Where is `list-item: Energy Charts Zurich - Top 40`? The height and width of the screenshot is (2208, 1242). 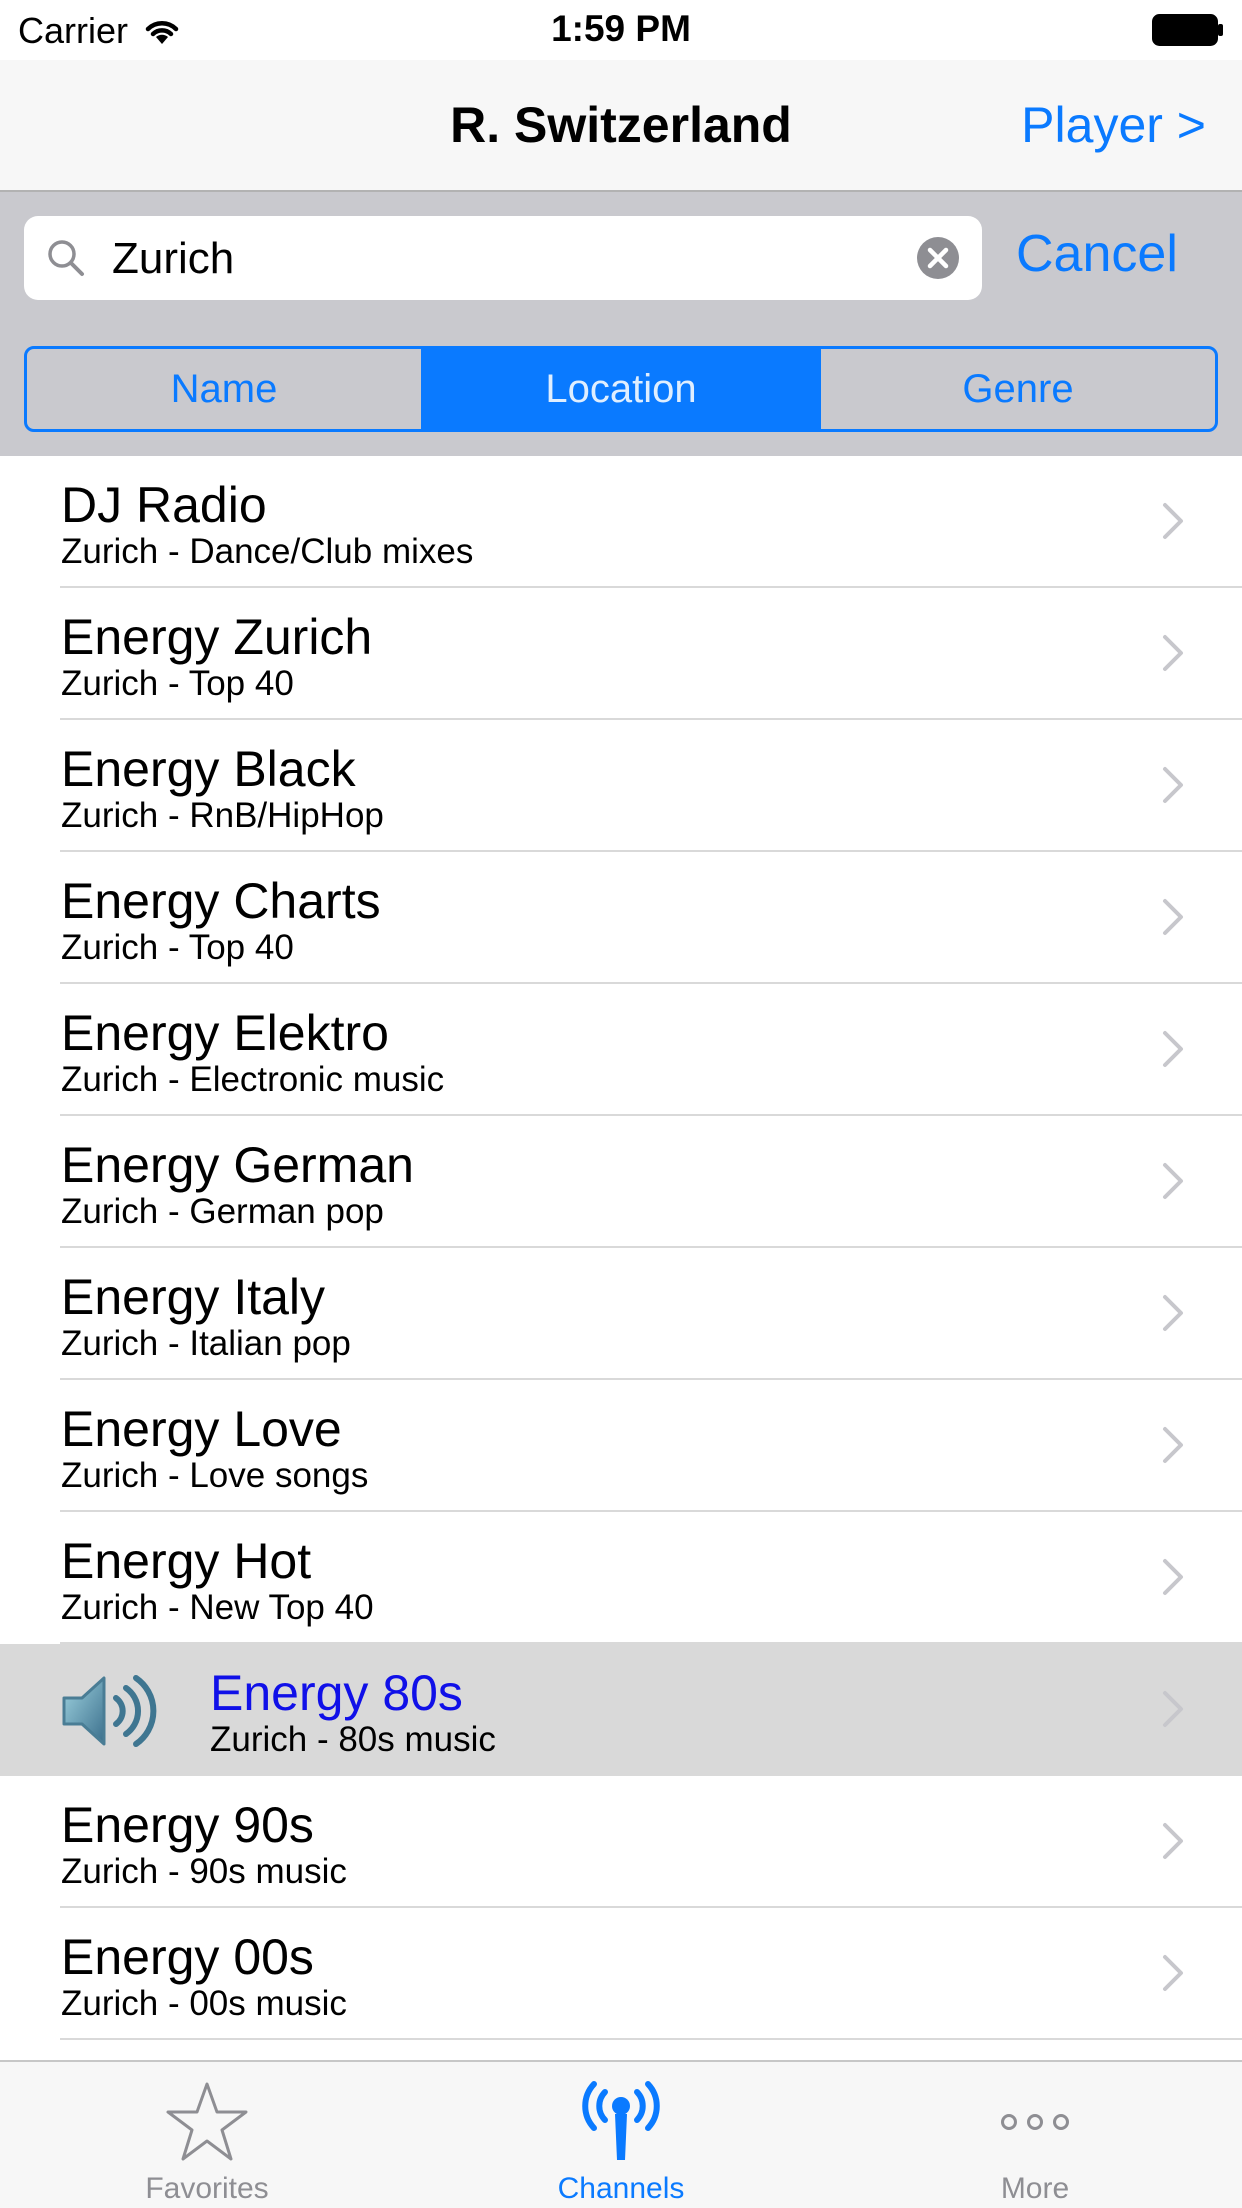
list-item: Energy Charts Zurich - Top 40 is located at coordinates (621, 918).